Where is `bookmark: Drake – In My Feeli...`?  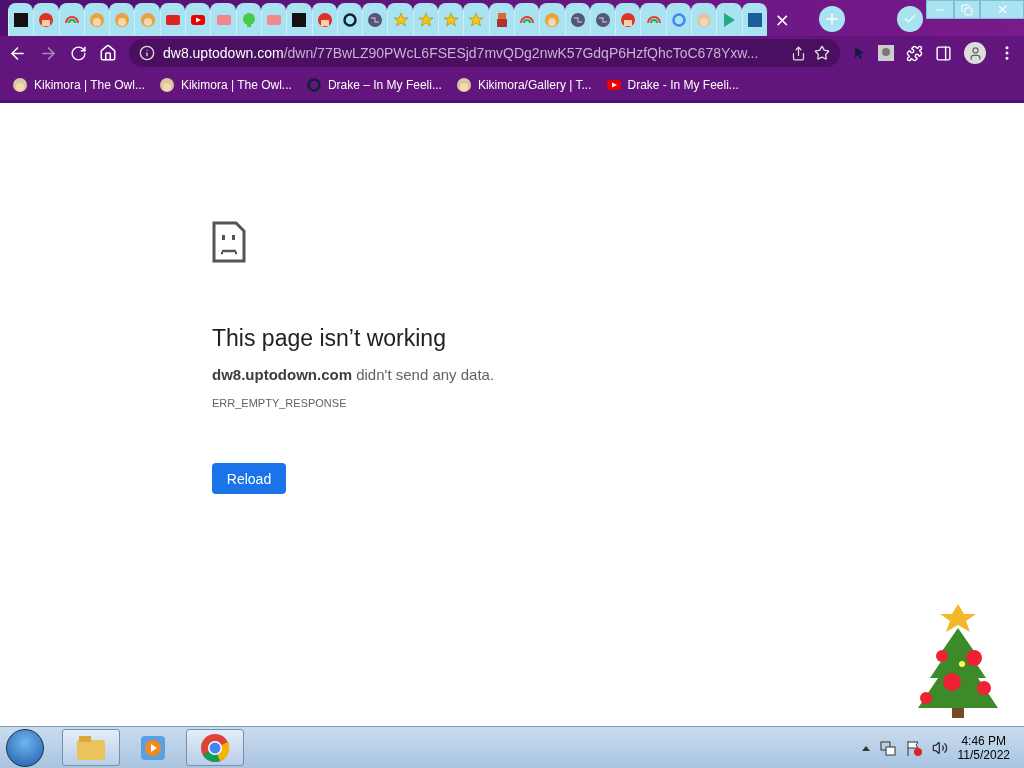 bookmark: Drake – In My Feeli... is located at coordinates (373, 85).